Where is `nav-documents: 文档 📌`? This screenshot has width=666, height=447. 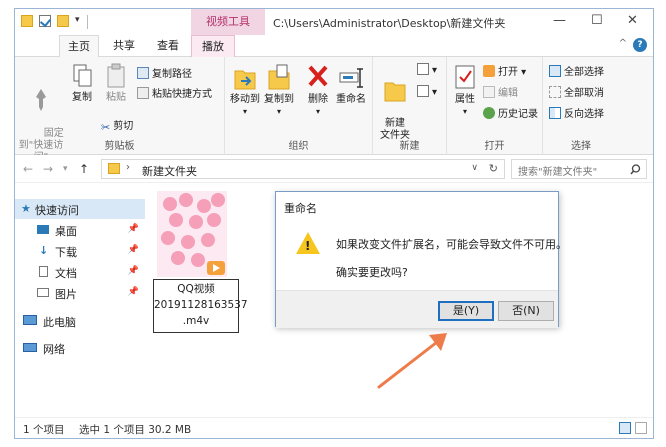 nav-documents: 文档 📌 is located at coordinates (80, 272).